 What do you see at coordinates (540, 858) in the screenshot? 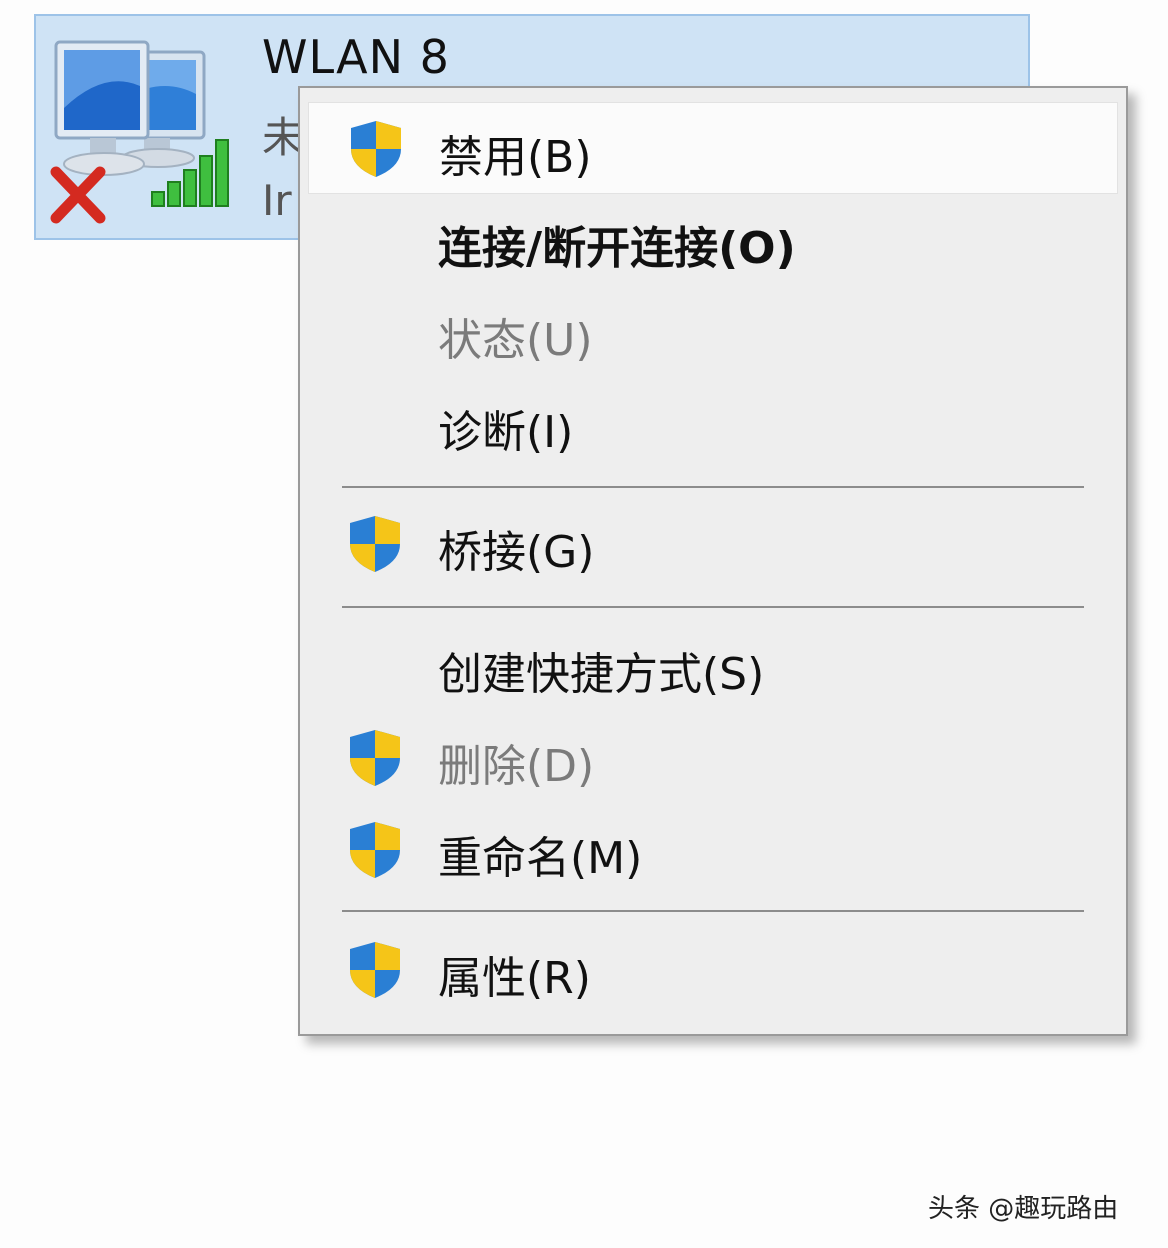
I see `menu-item-label: 重命名(M)` at bounding box center [540, 858].